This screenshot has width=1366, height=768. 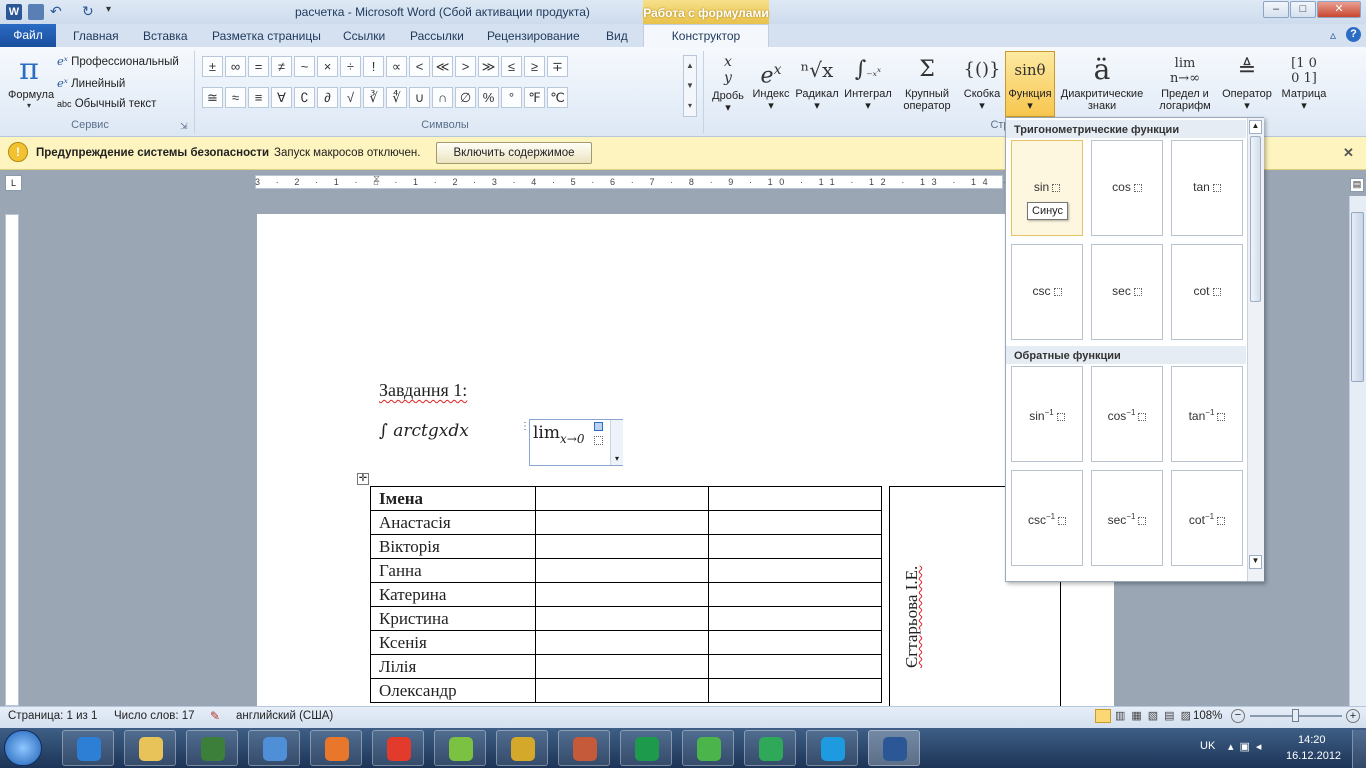 What do you see at coordinates (534, 66) in the screenshot?
I see `symbol-button: ≥` at bounding box center [534, 66].